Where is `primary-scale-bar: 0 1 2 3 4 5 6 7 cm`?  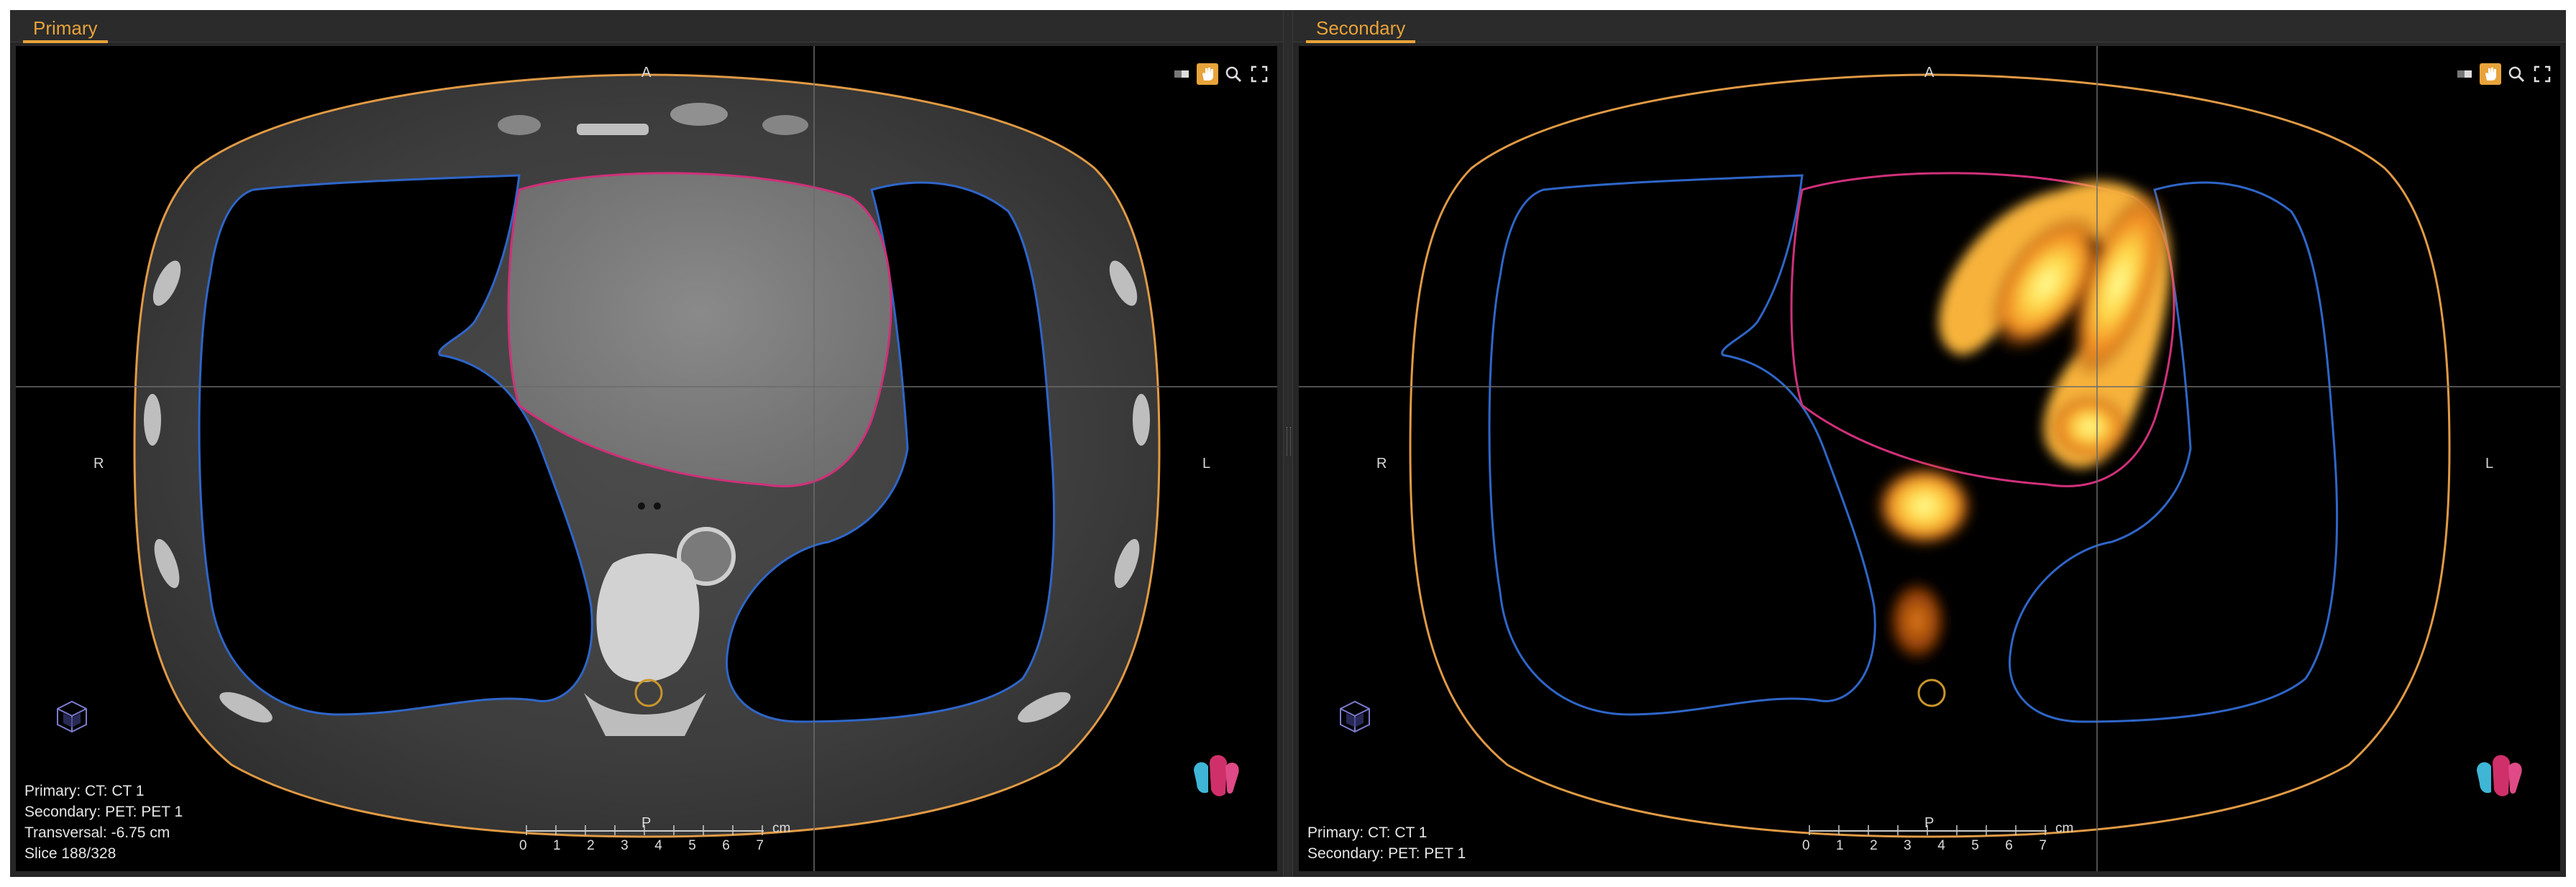
primary-scale-bar: 0 1 2 3 4 5 6 7 cm is located at coordinates (663, 841).